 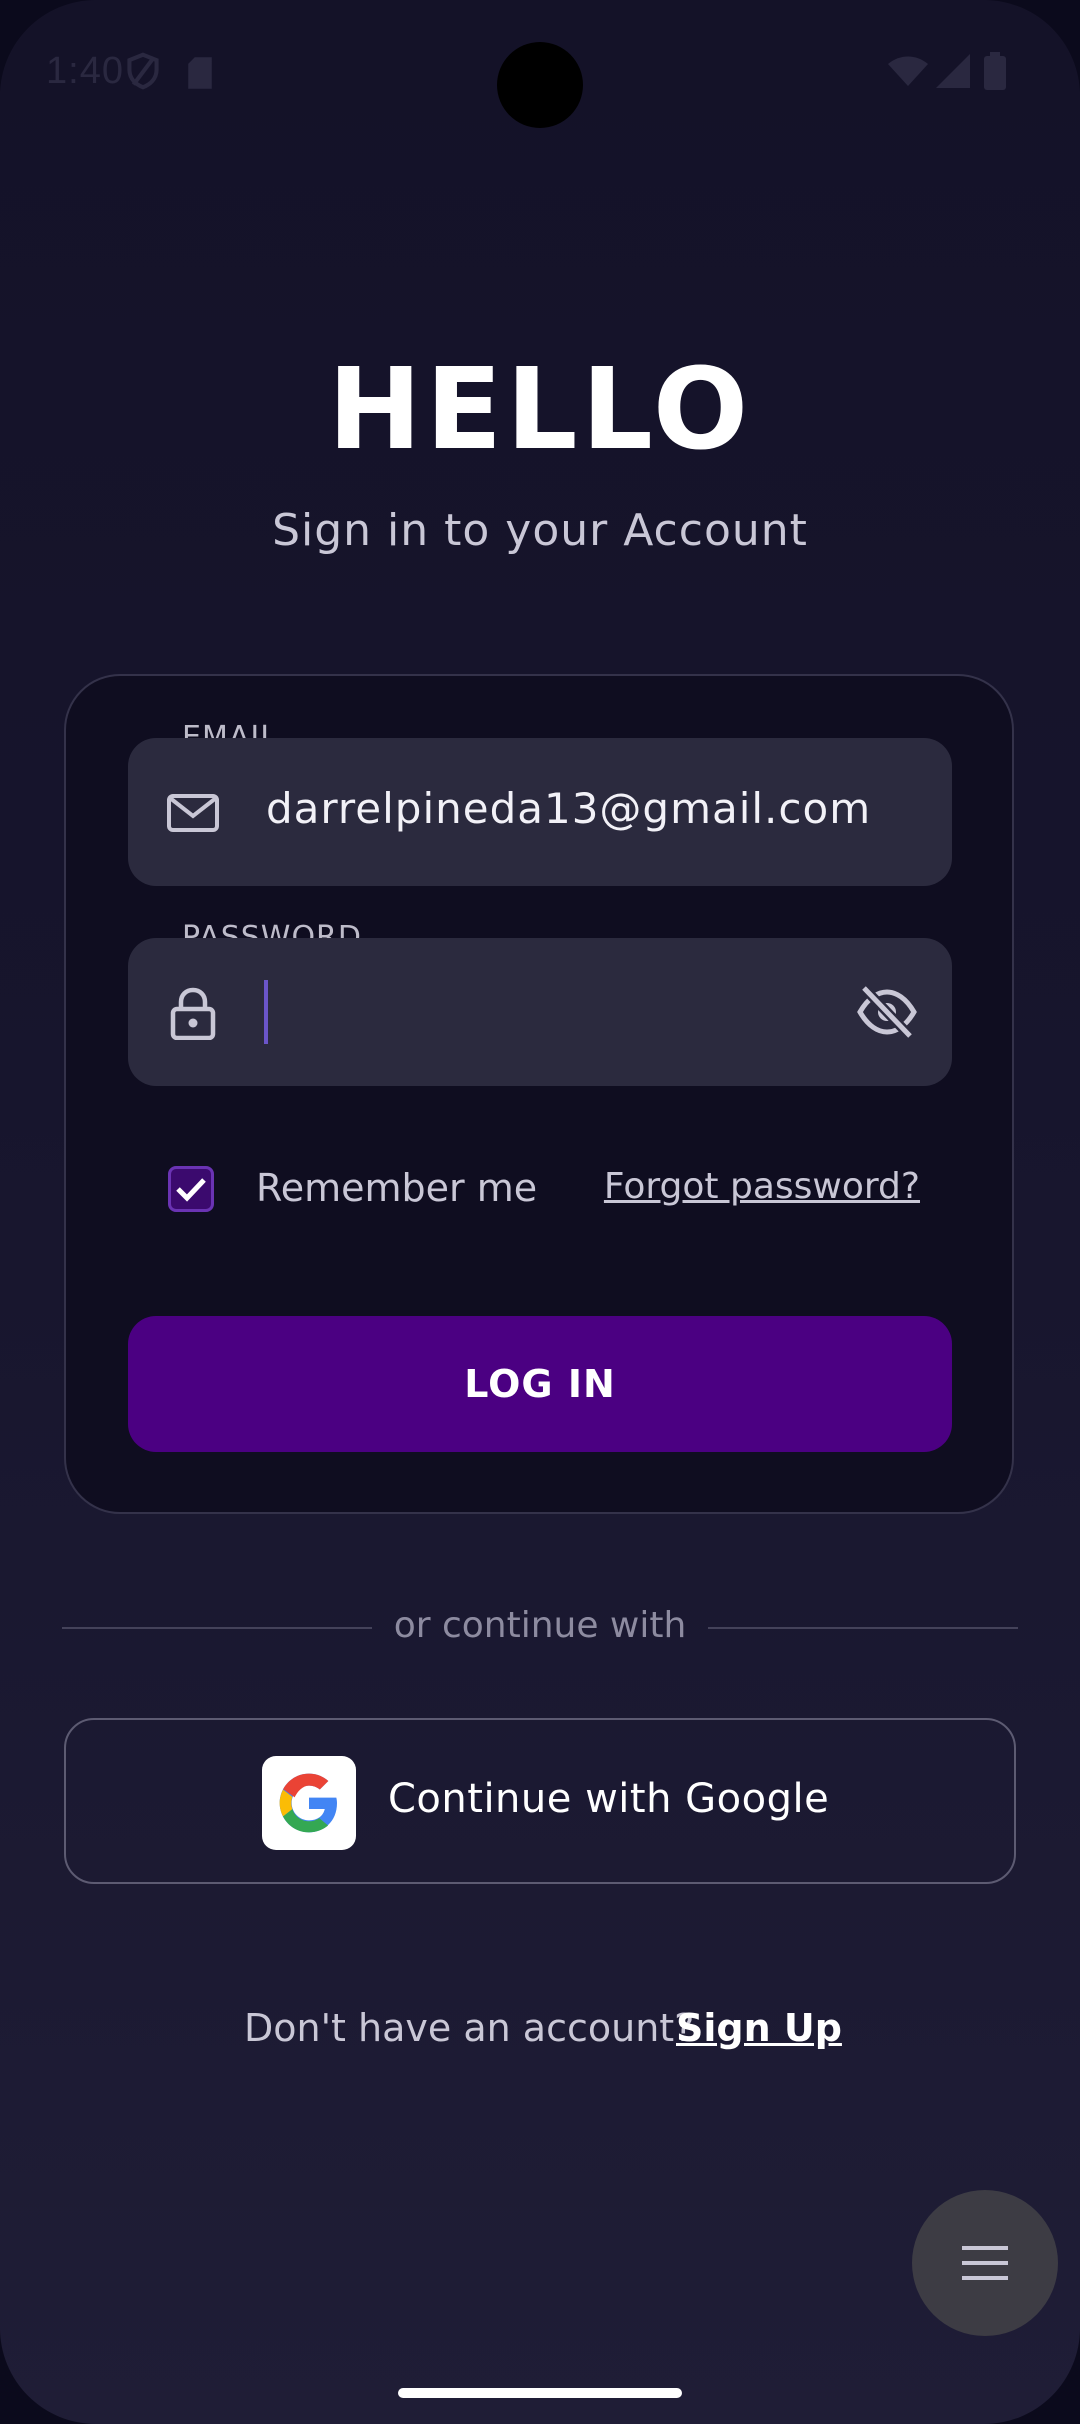 What do you see at coordinates (143, 71) in the screenshot?
I see `shield-icon` at bounding box center [143, 71].